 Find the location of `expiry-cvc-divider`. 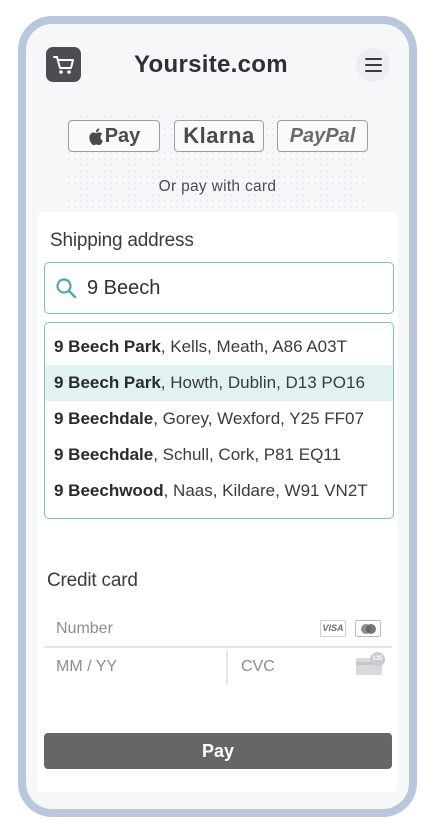

expiry-cvc-divider is located at coordinates (227, 667).